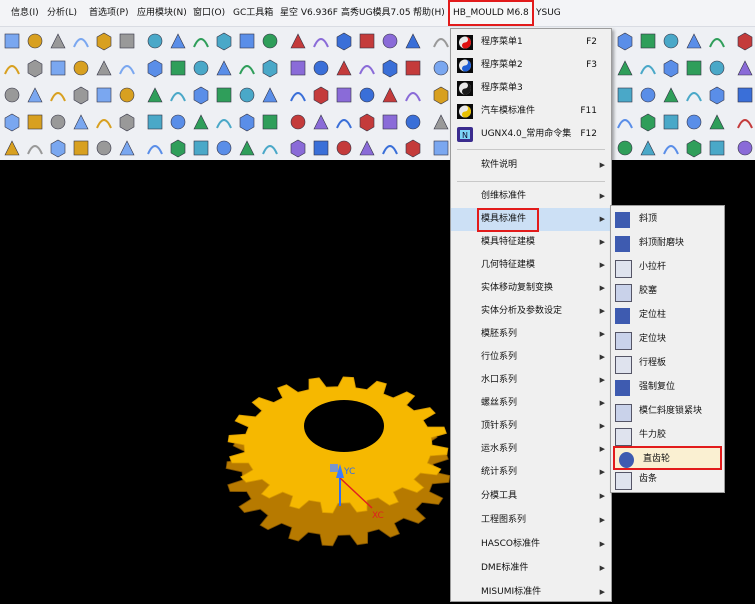 The width and height of the screenshot is (755, 604). Describe the element at coordinates (531, 88) in the screenshot. I see `menu-item-program-3: 程序菜单3` at that location.